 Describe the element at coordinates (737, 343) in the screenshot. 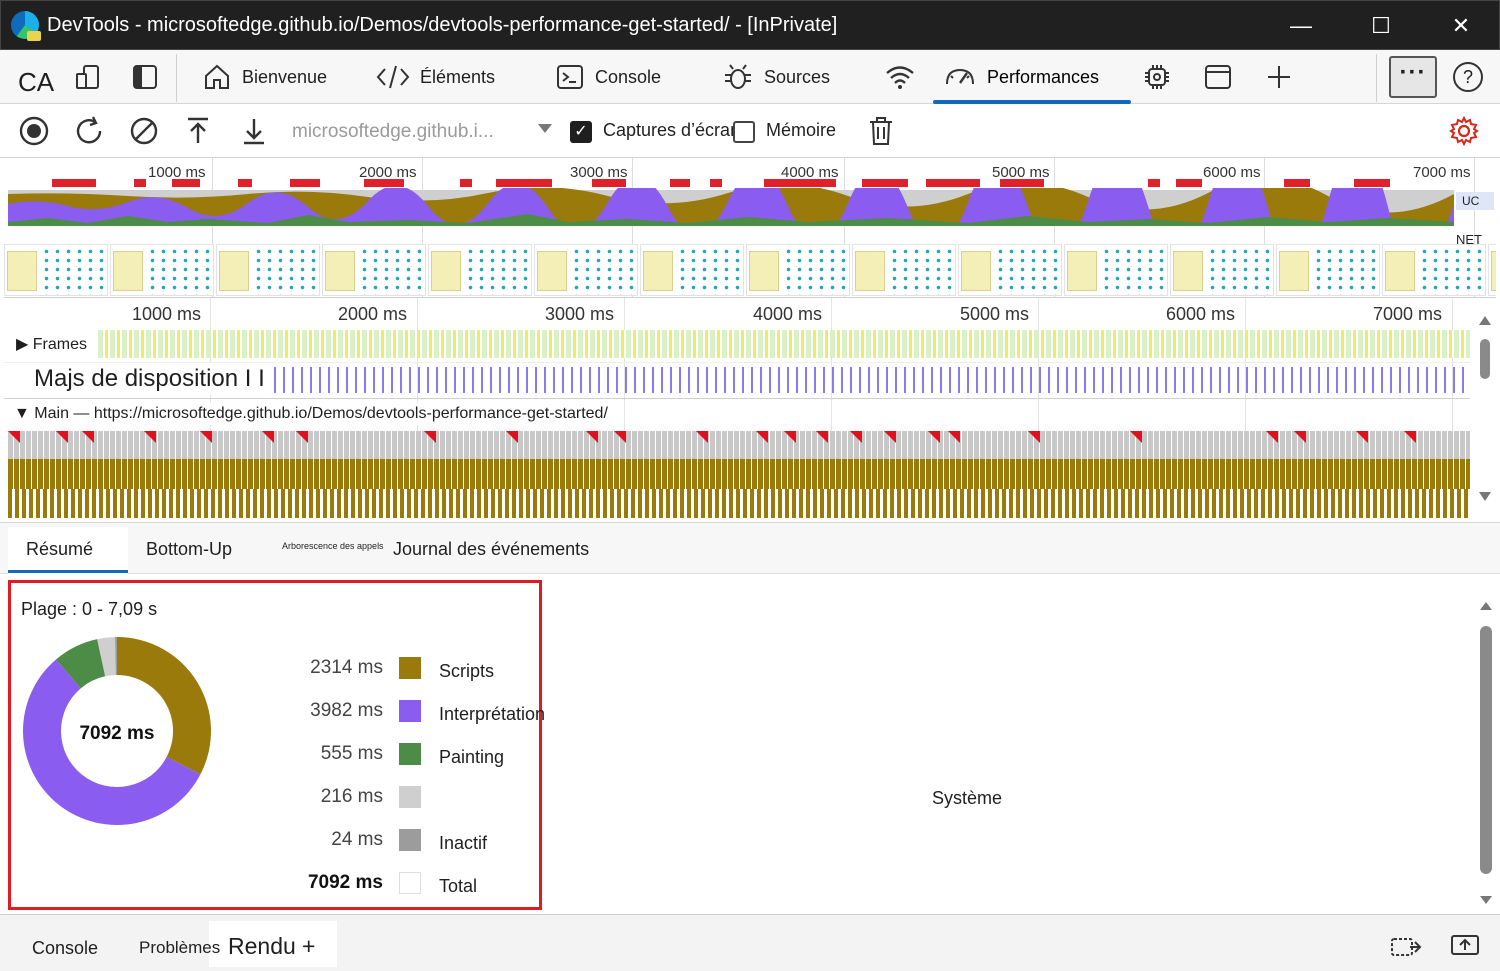

I see `frames-track: ▶ Frames` at that location.